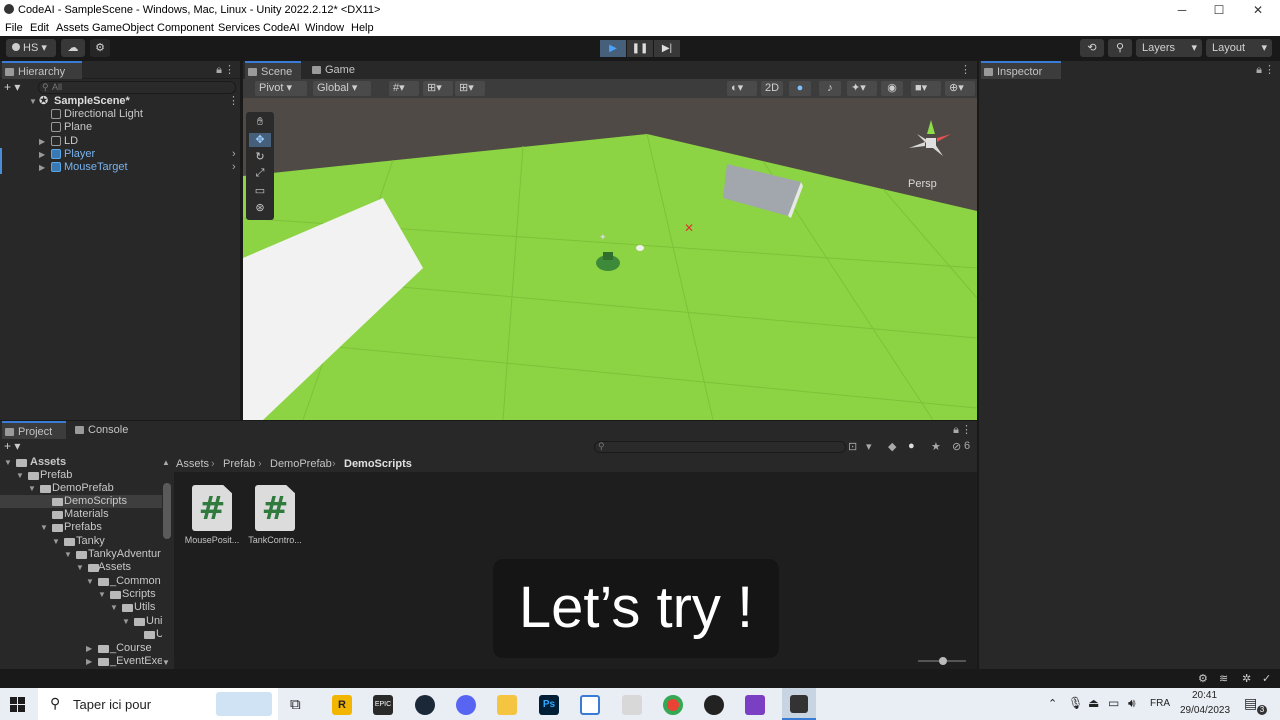 The height and width of the screenshot is (720, 1280). I want to click on menu-edit: Edit, so click(39, 28).